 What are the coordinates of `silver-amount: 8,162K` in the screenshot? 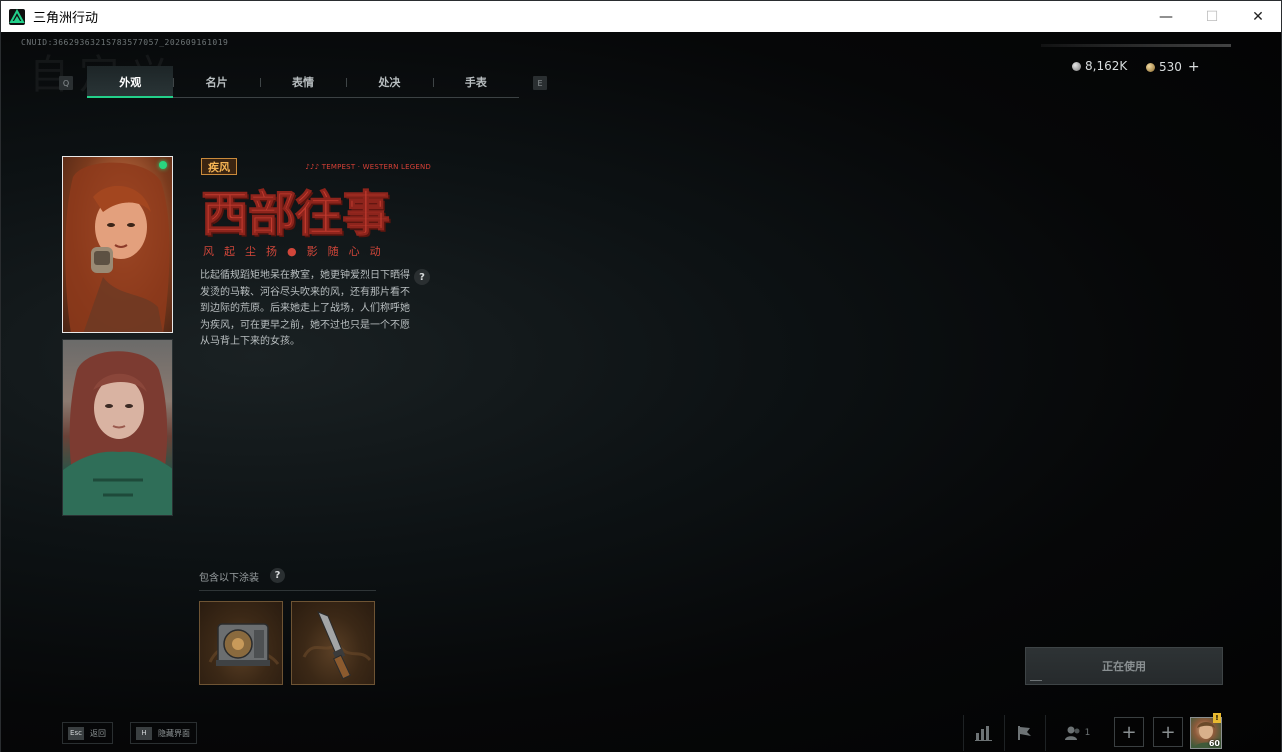 It's located at (1106, 66).